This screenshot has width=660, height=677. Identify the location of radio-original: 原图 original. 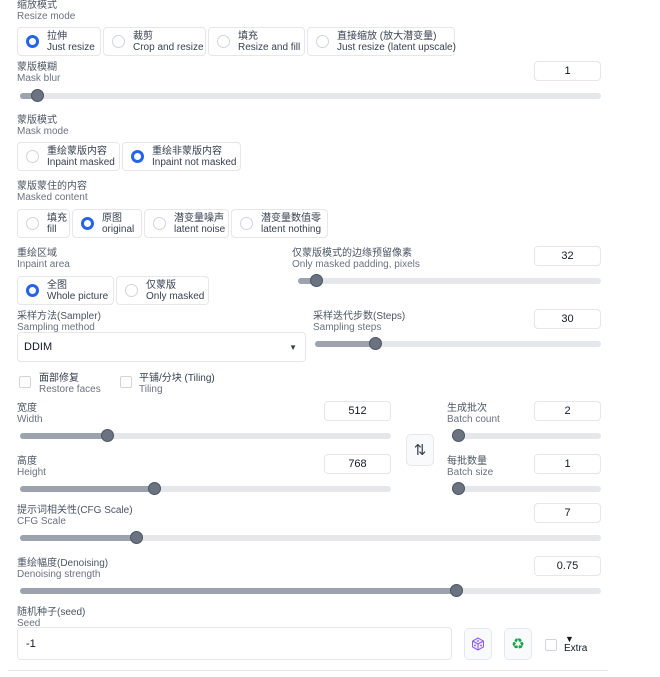
(107, 223).